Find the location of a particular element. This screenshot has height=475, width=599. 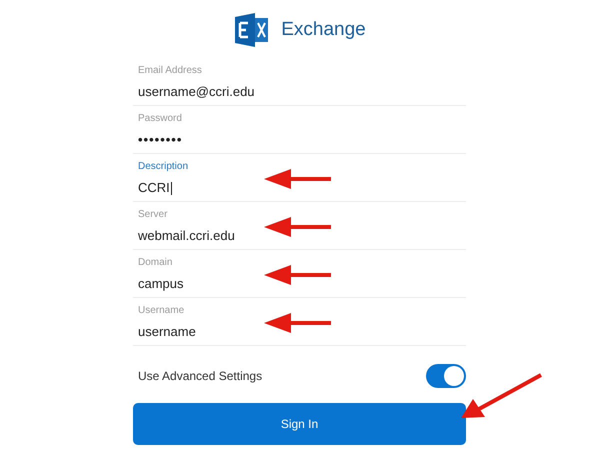

form-field: Username username is located at coordinates (299, 322).